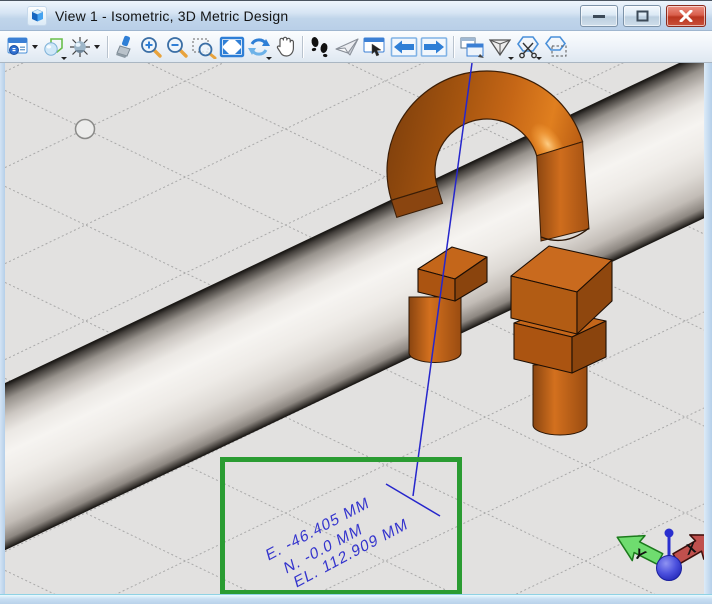 The image size is (712, 604). What do you see at coordinates (686, 16) in the screenshot?
I see `close-button` at bounding box center [686, 16].